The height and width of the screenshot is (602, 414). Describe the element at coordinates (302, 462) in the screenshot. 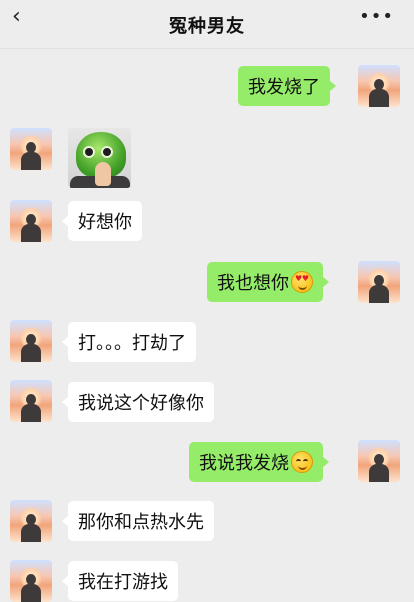

I see `smiling-emoji-icon` at that location.